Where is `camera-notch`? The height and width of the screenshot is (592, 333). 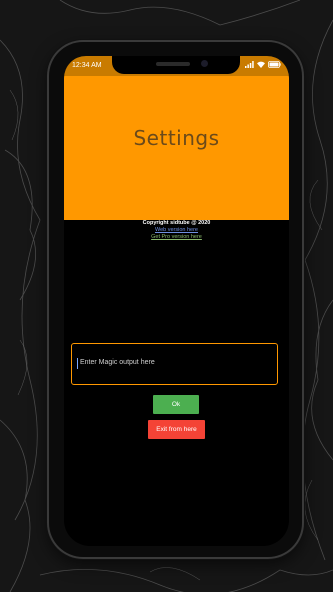 camera-notch is located at coordinates (176, 65).